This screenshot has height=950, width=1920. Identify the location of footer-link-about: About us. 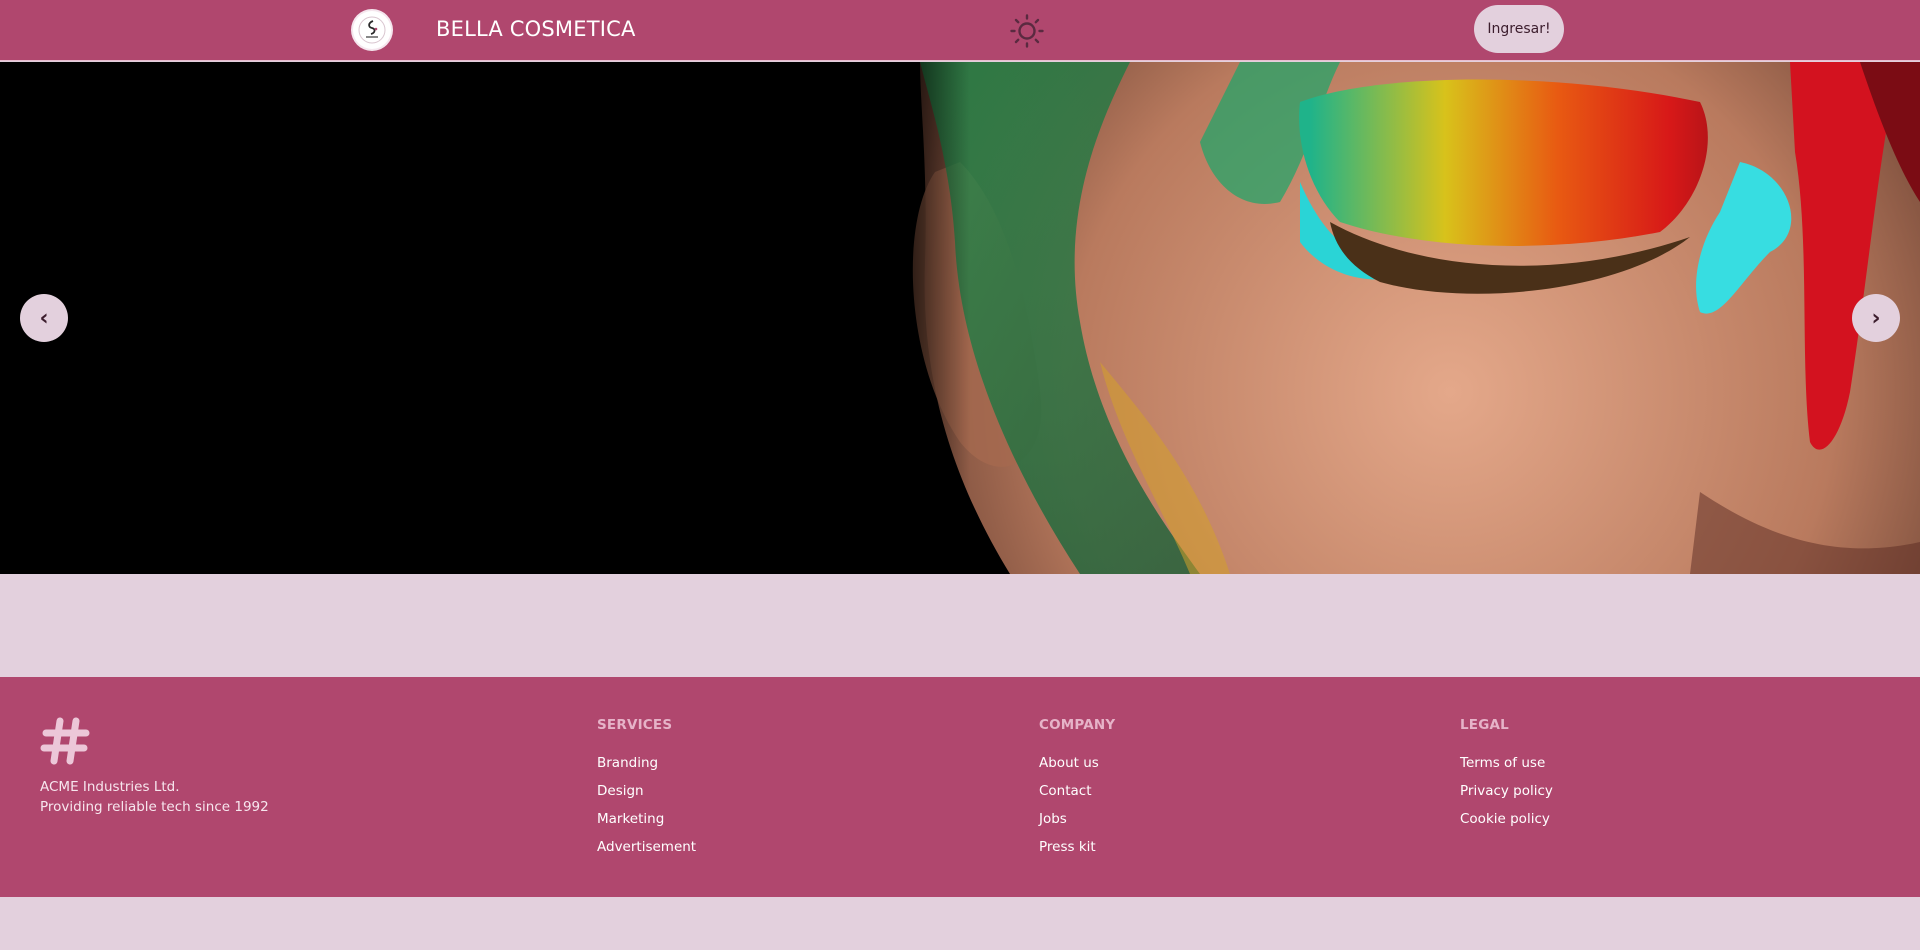
(1077, 763).